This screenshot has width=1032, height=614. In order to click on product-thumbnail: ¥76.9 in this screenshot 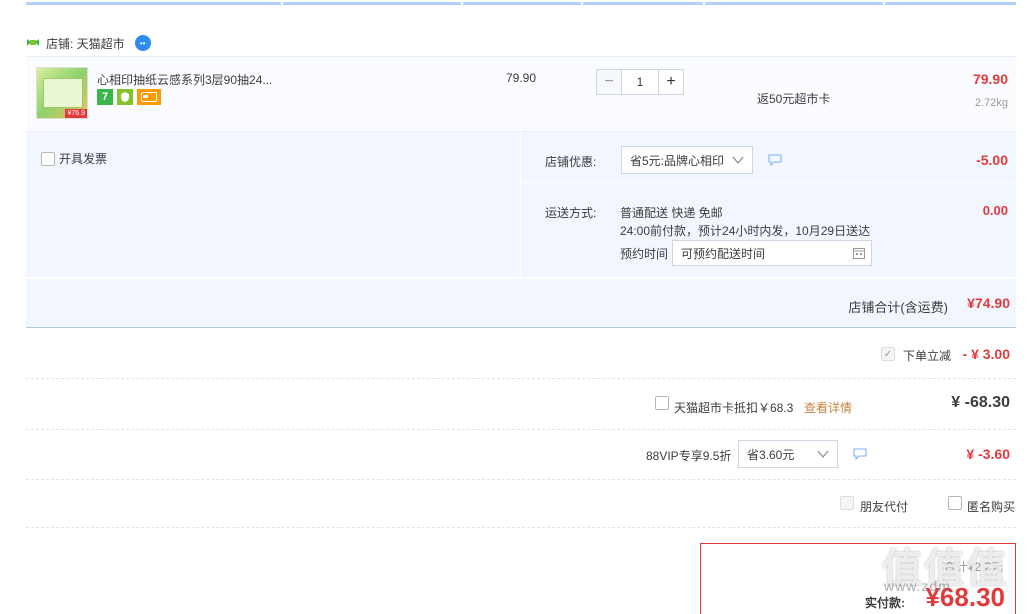, I will do `click(62, 93)`.